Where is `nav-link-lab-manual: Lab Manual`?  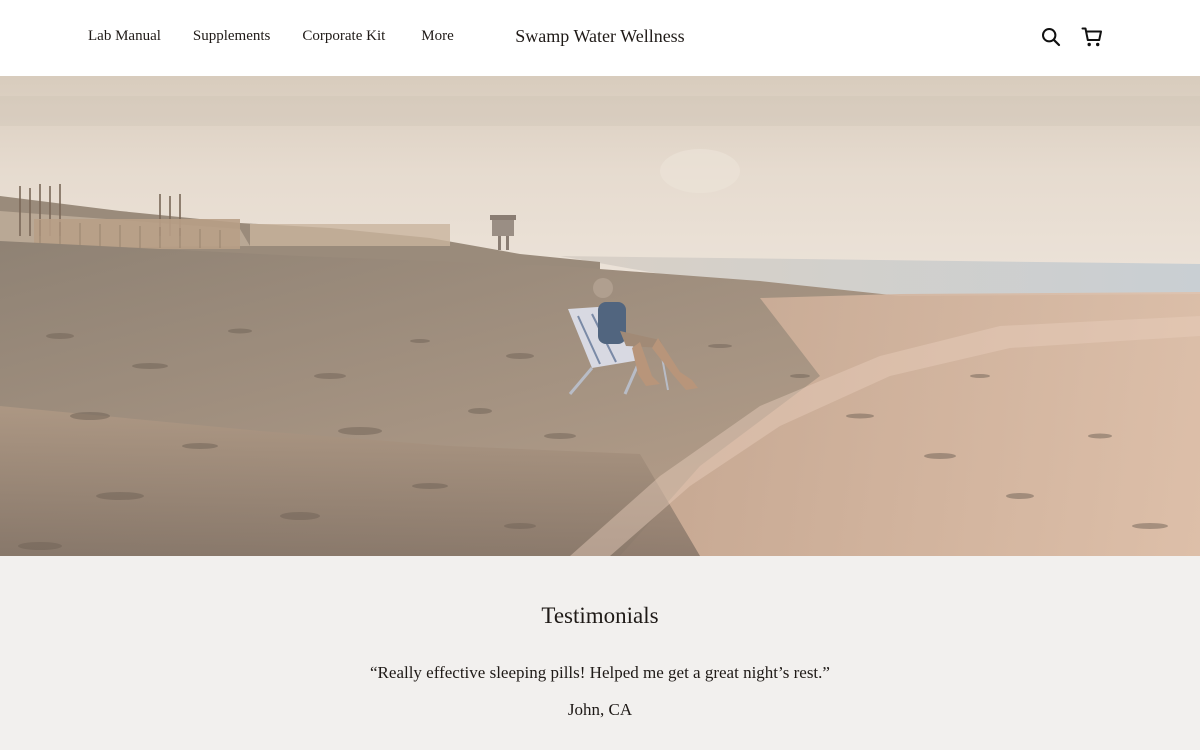 nav-link-lab-manual: Lab Manual is located at coordinates (124, 36).